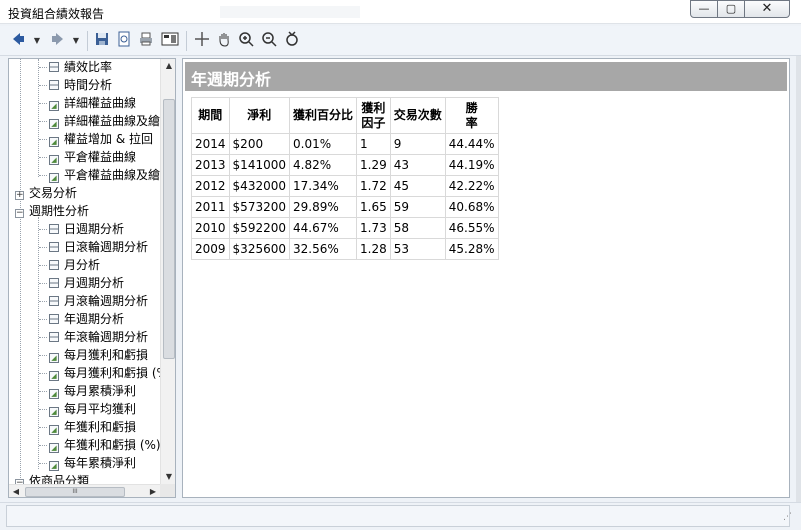 This screenshot has width=801, height=530. What do you see at coordinates (323, 207) in the screenshot?
I see `table-cell: 29.89%` at bounding box center [323, 207].